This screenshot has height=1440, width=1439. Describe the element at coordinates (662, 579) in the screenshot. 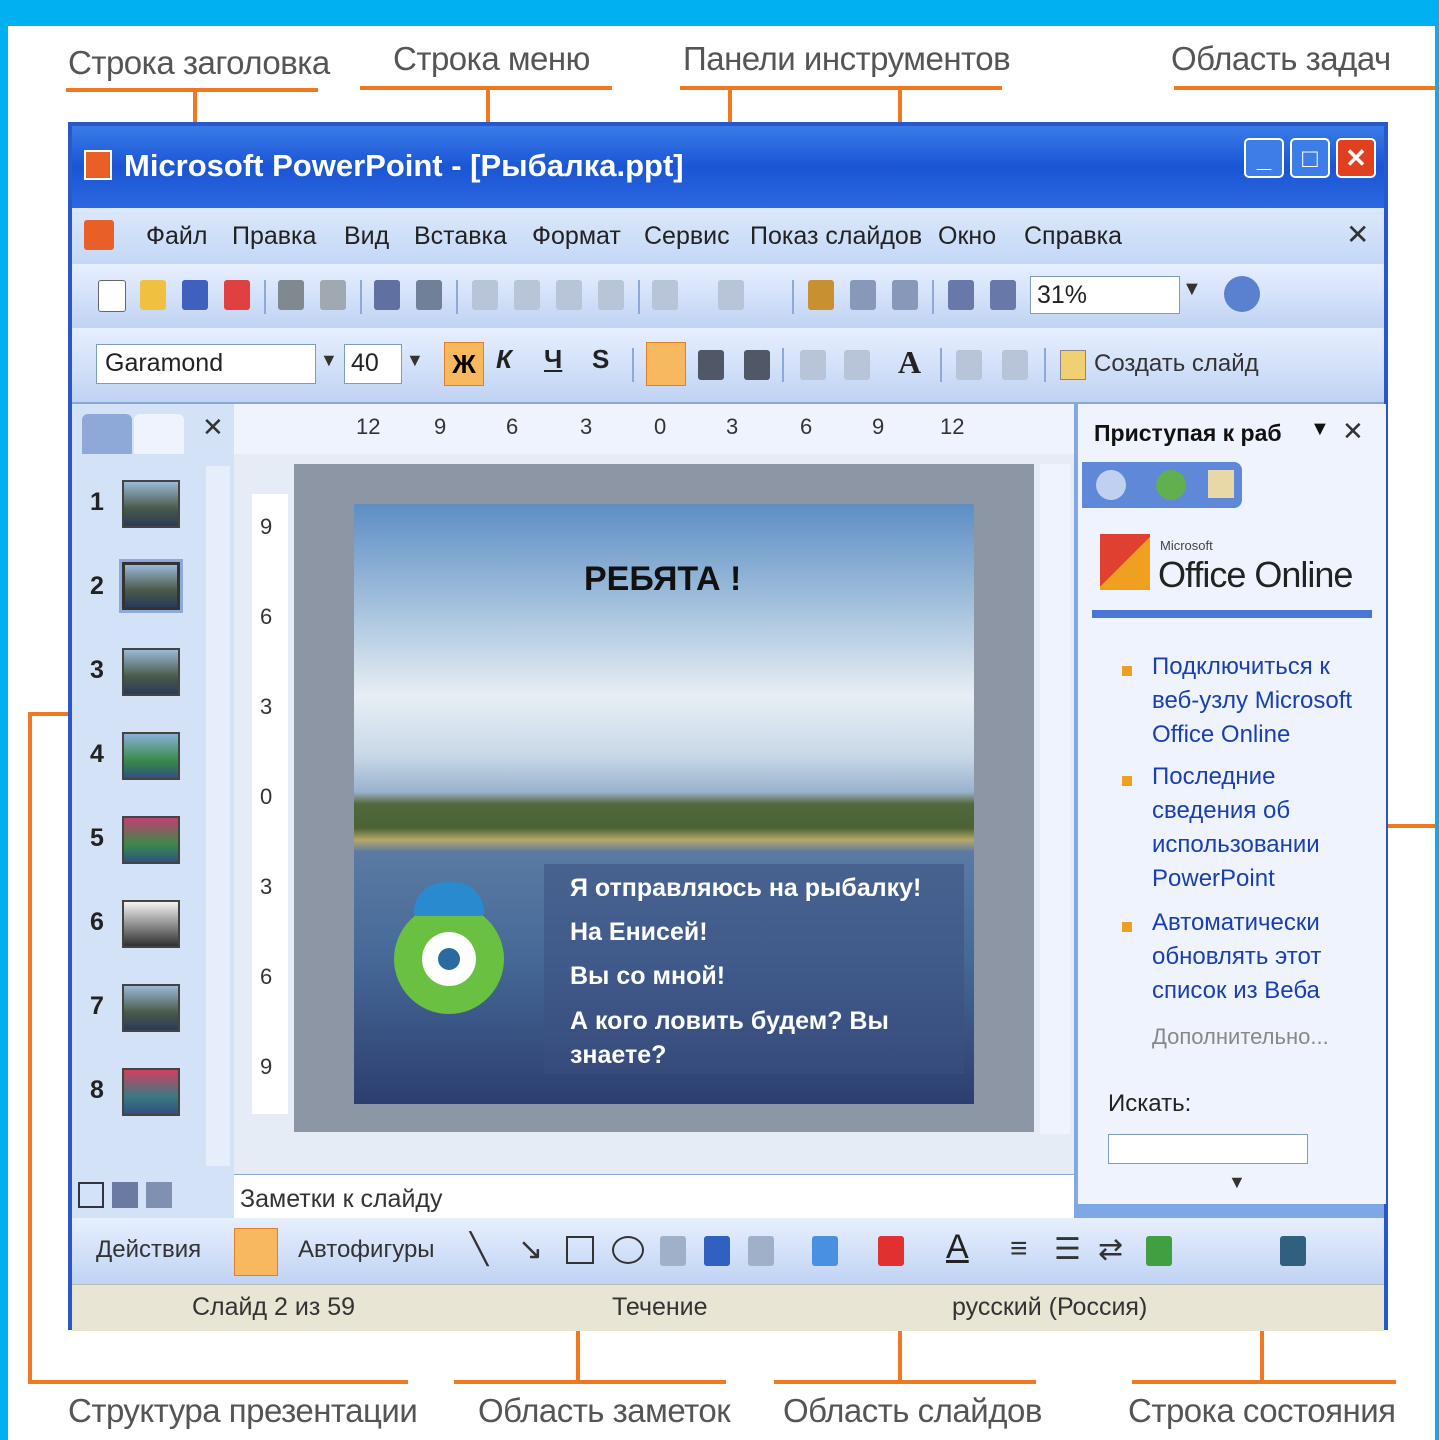

I see `slide-title: РЕБЯТА !` at that location.